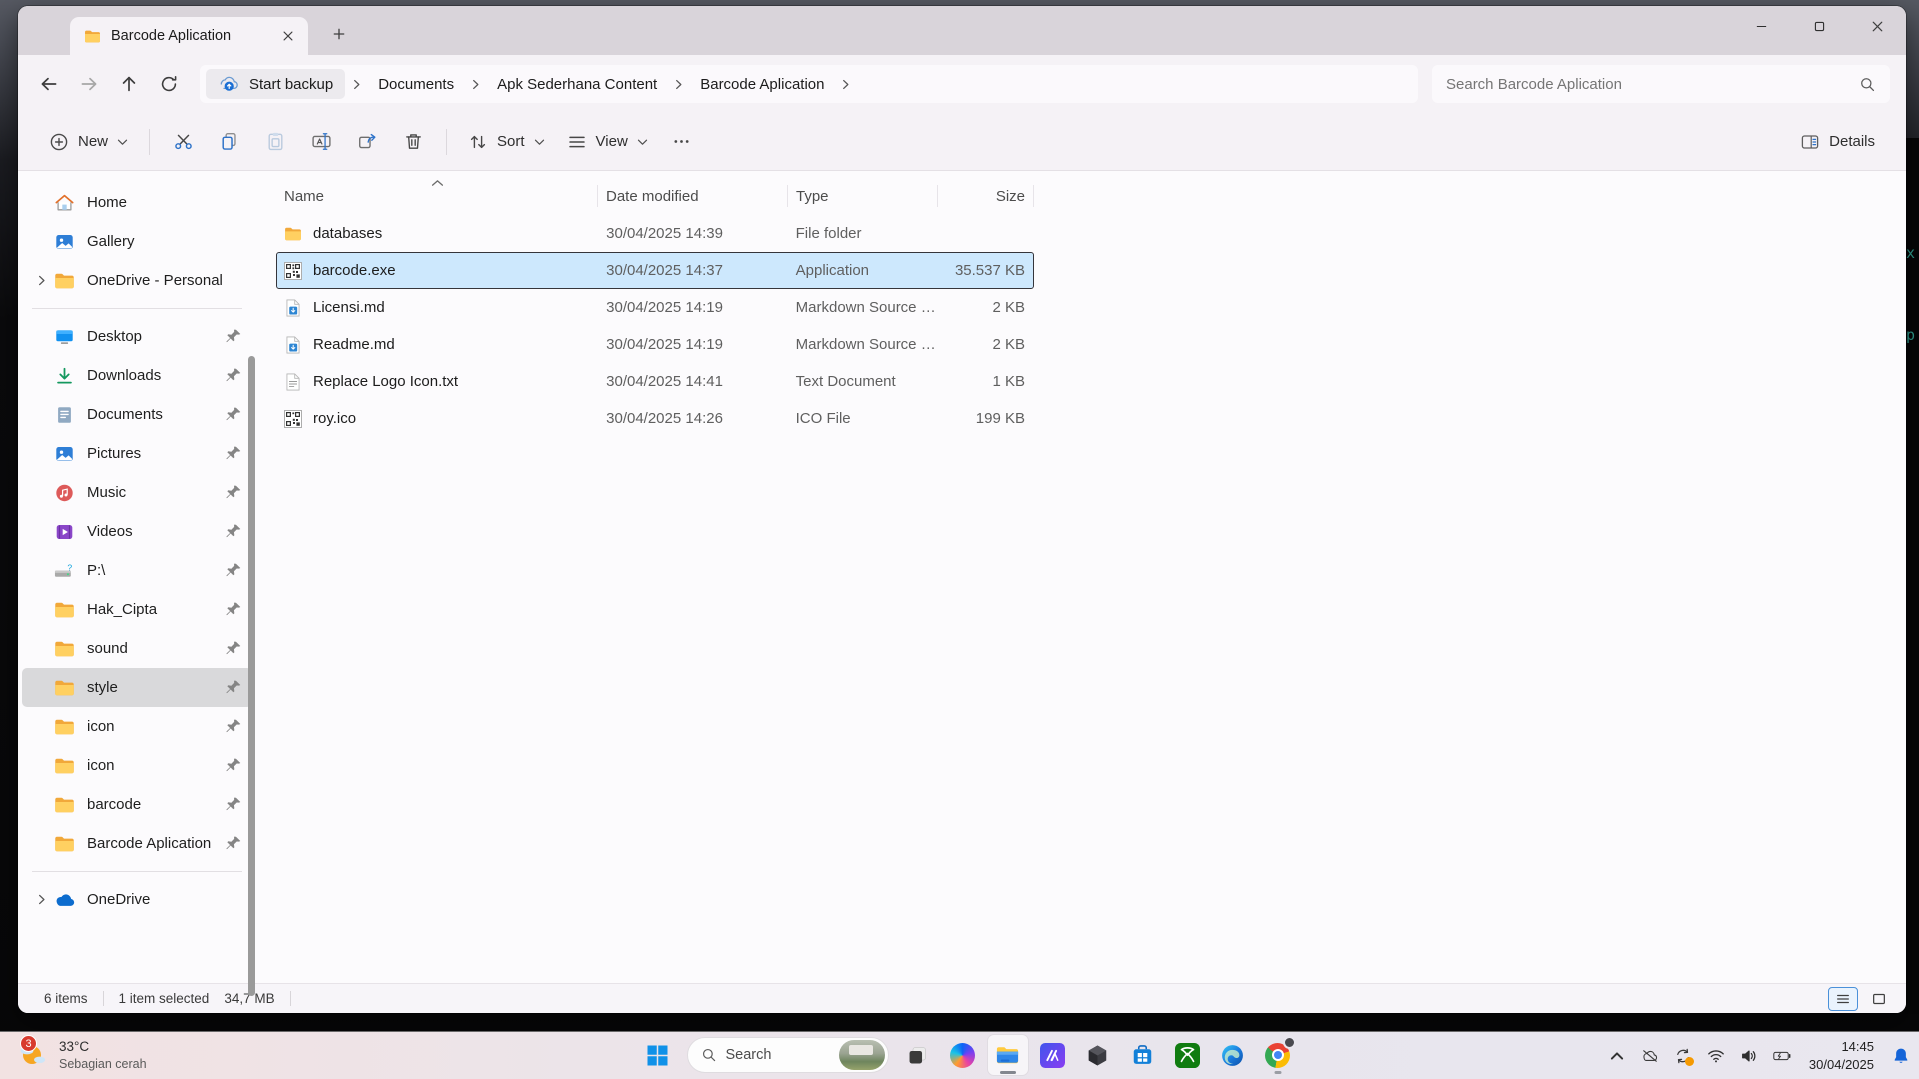 This screenshot has height=1079, width=1919. I want to click on notification-bell-icon, so click(1901, 1056).